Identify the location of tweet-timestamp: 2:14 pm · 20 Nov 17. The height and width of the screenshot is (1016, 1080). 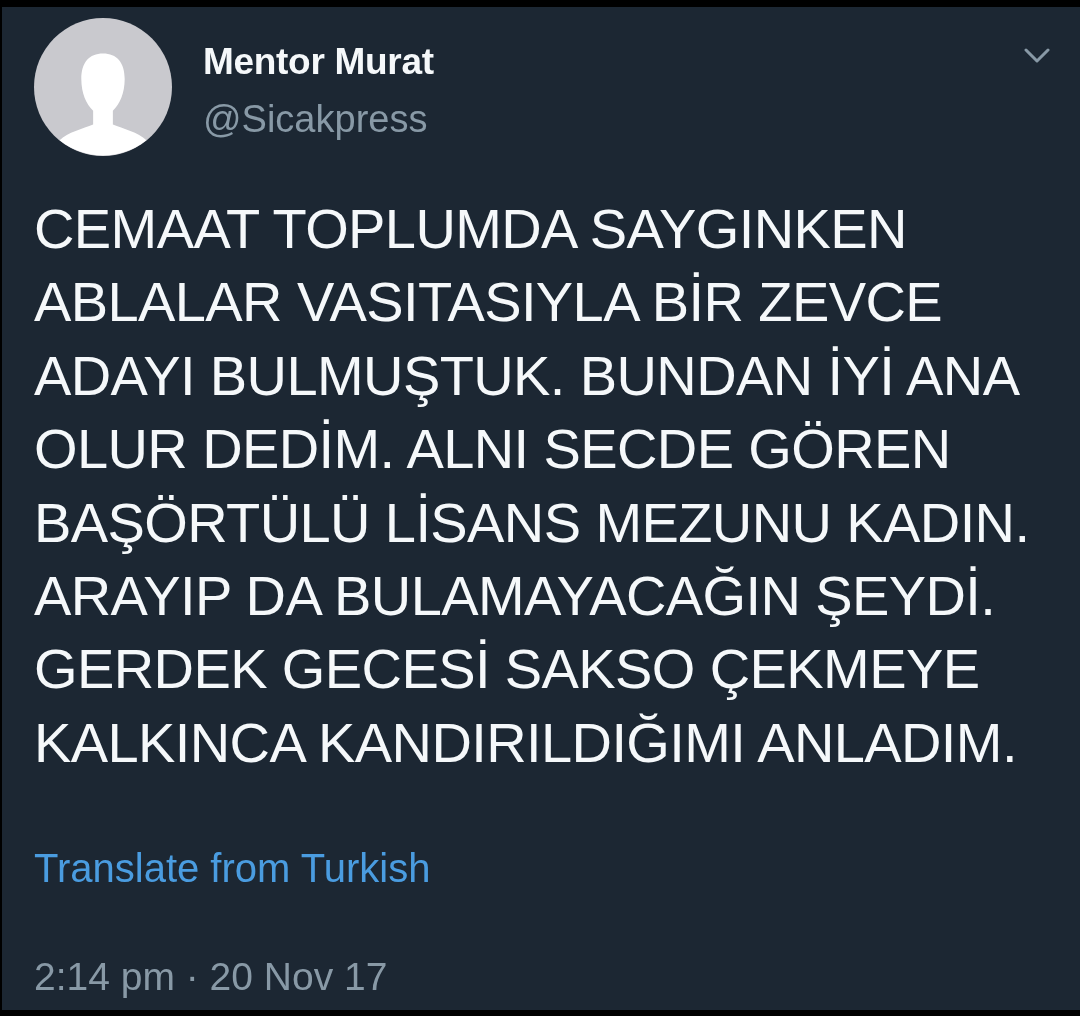
(211, 977).